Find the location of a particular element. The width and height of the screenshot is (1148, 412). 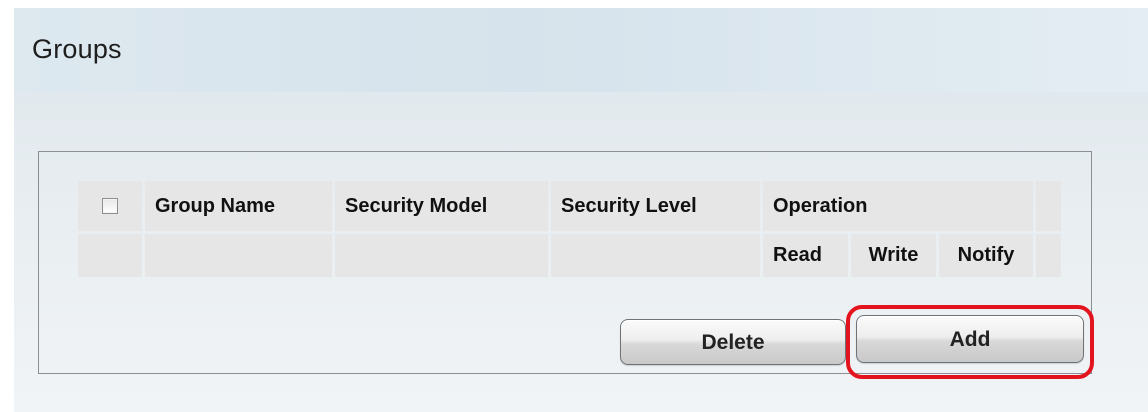

select-all-cell is located at coordinates (110, 206).